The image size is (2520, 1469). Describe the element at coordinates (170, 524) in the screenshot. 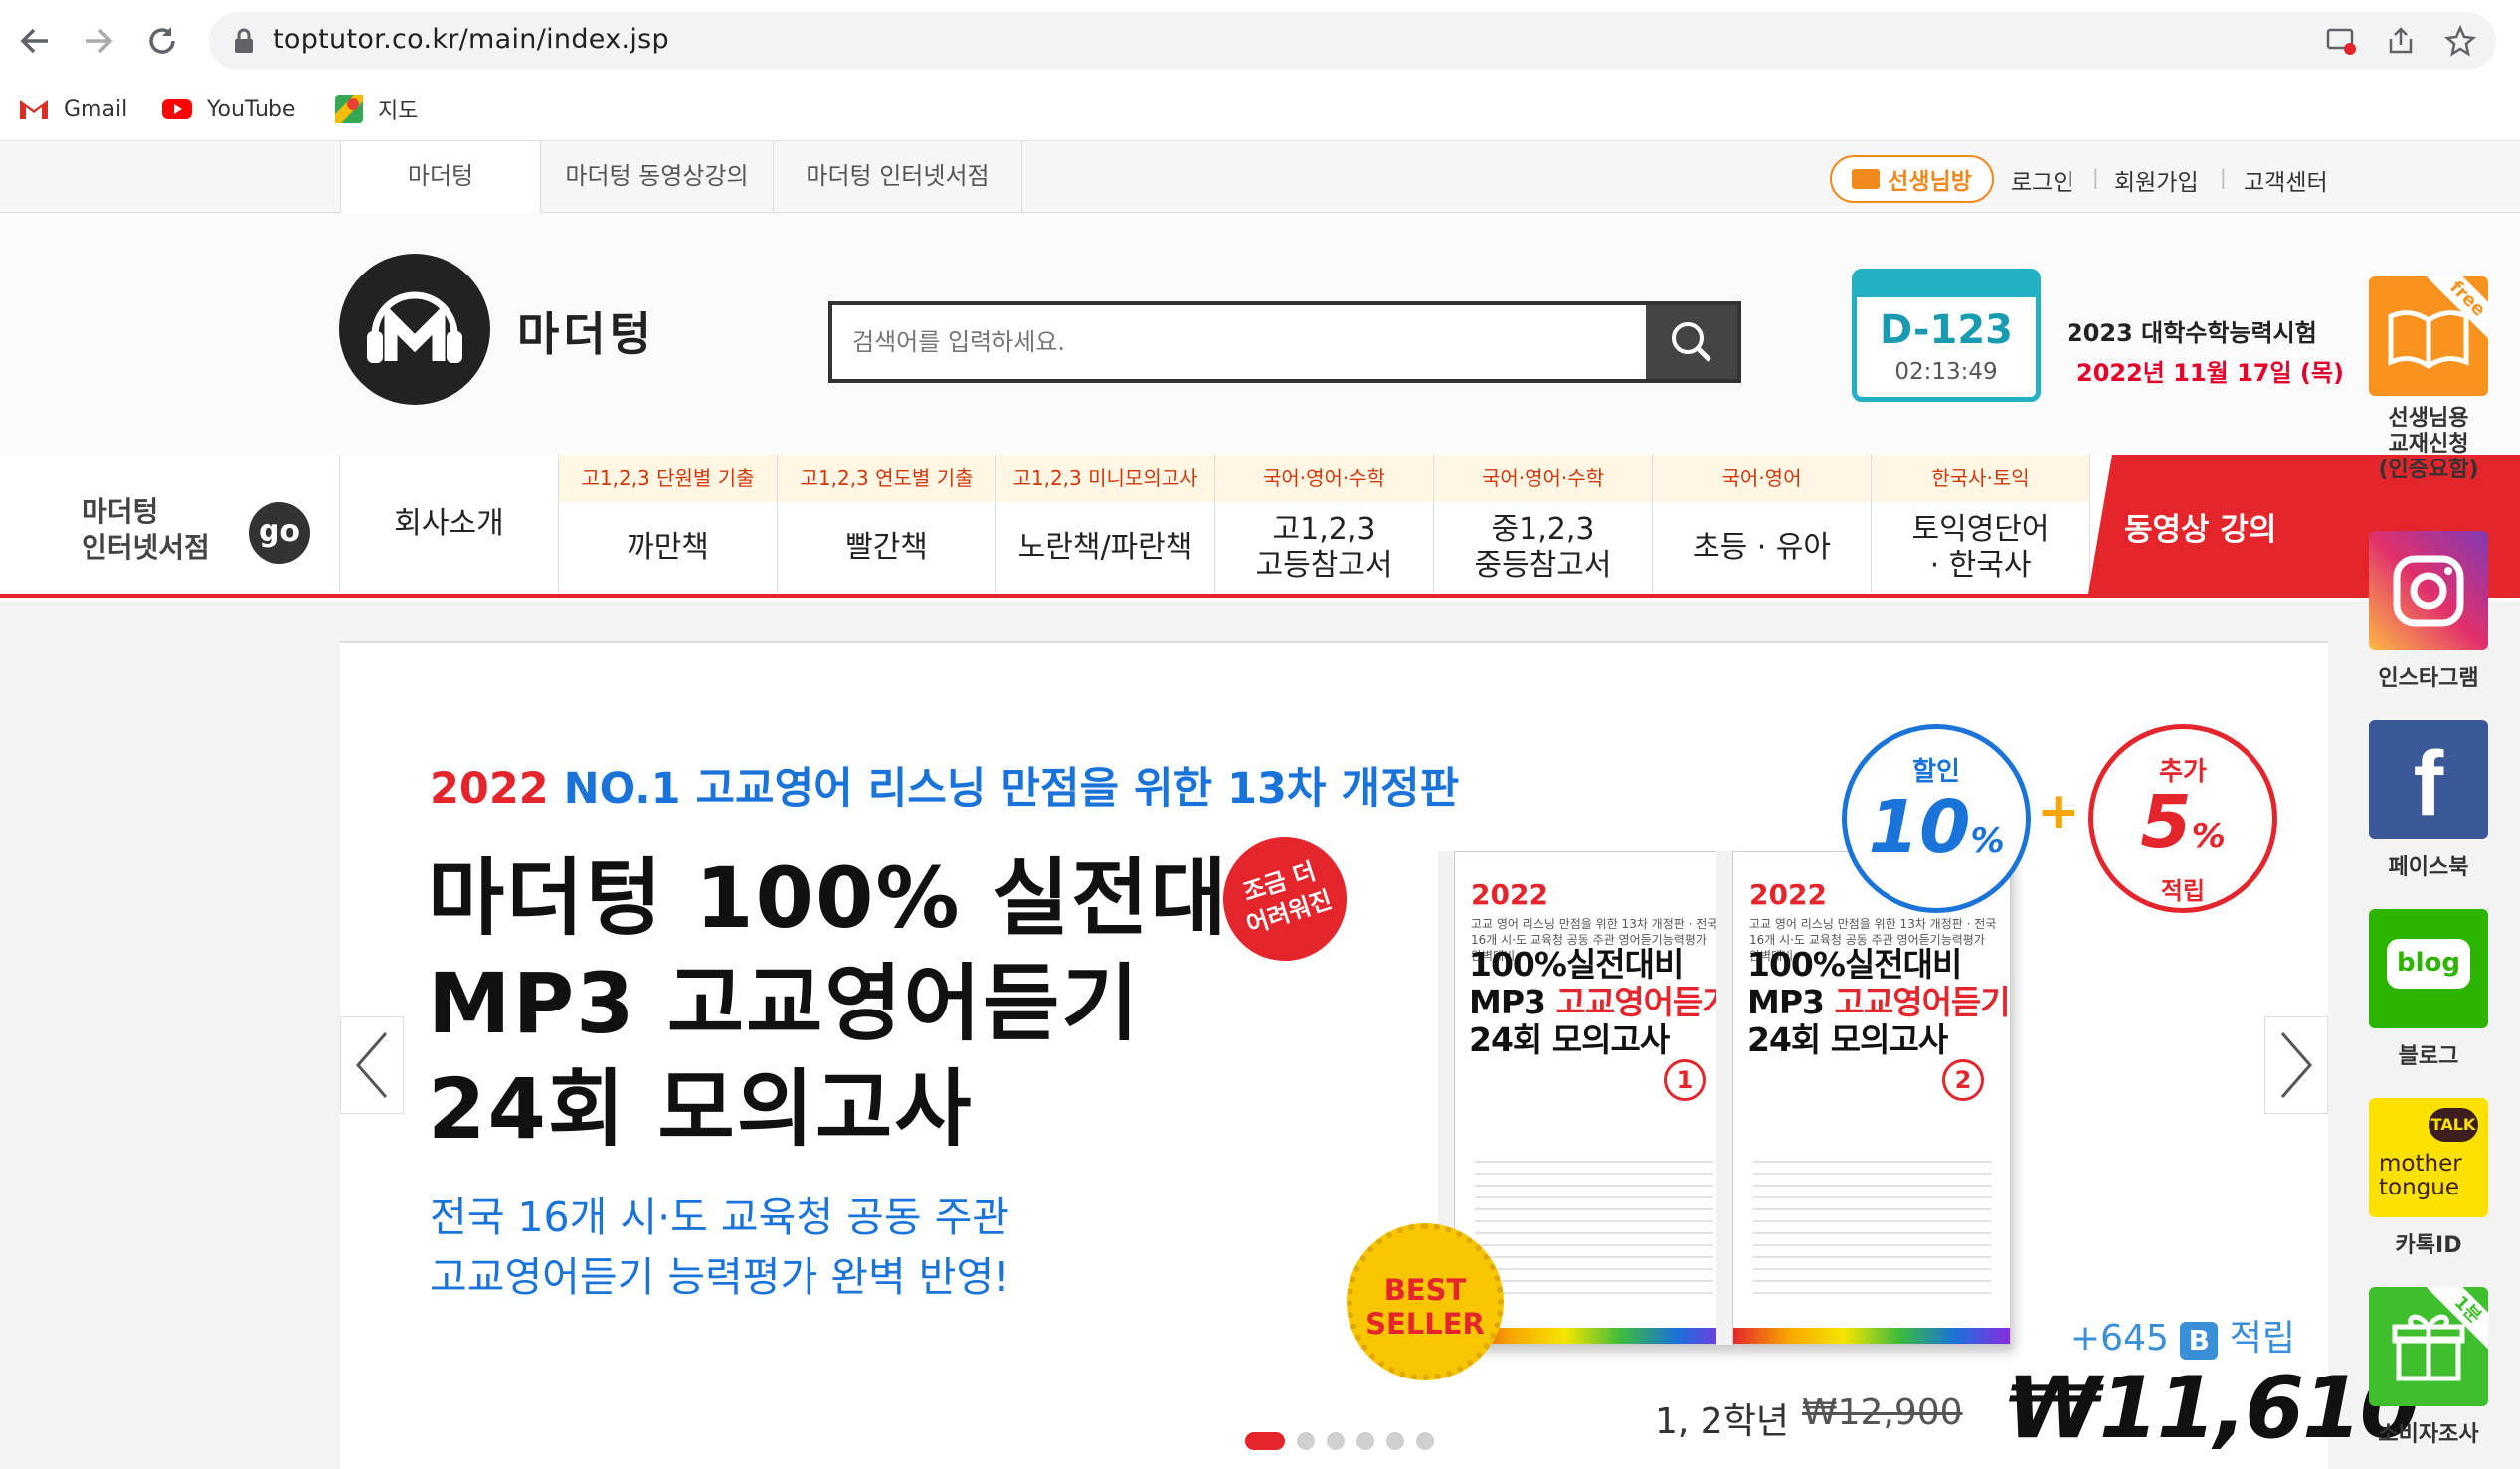

I see `internet-store-link: 마더텅 인터넷서점 go` at that location.